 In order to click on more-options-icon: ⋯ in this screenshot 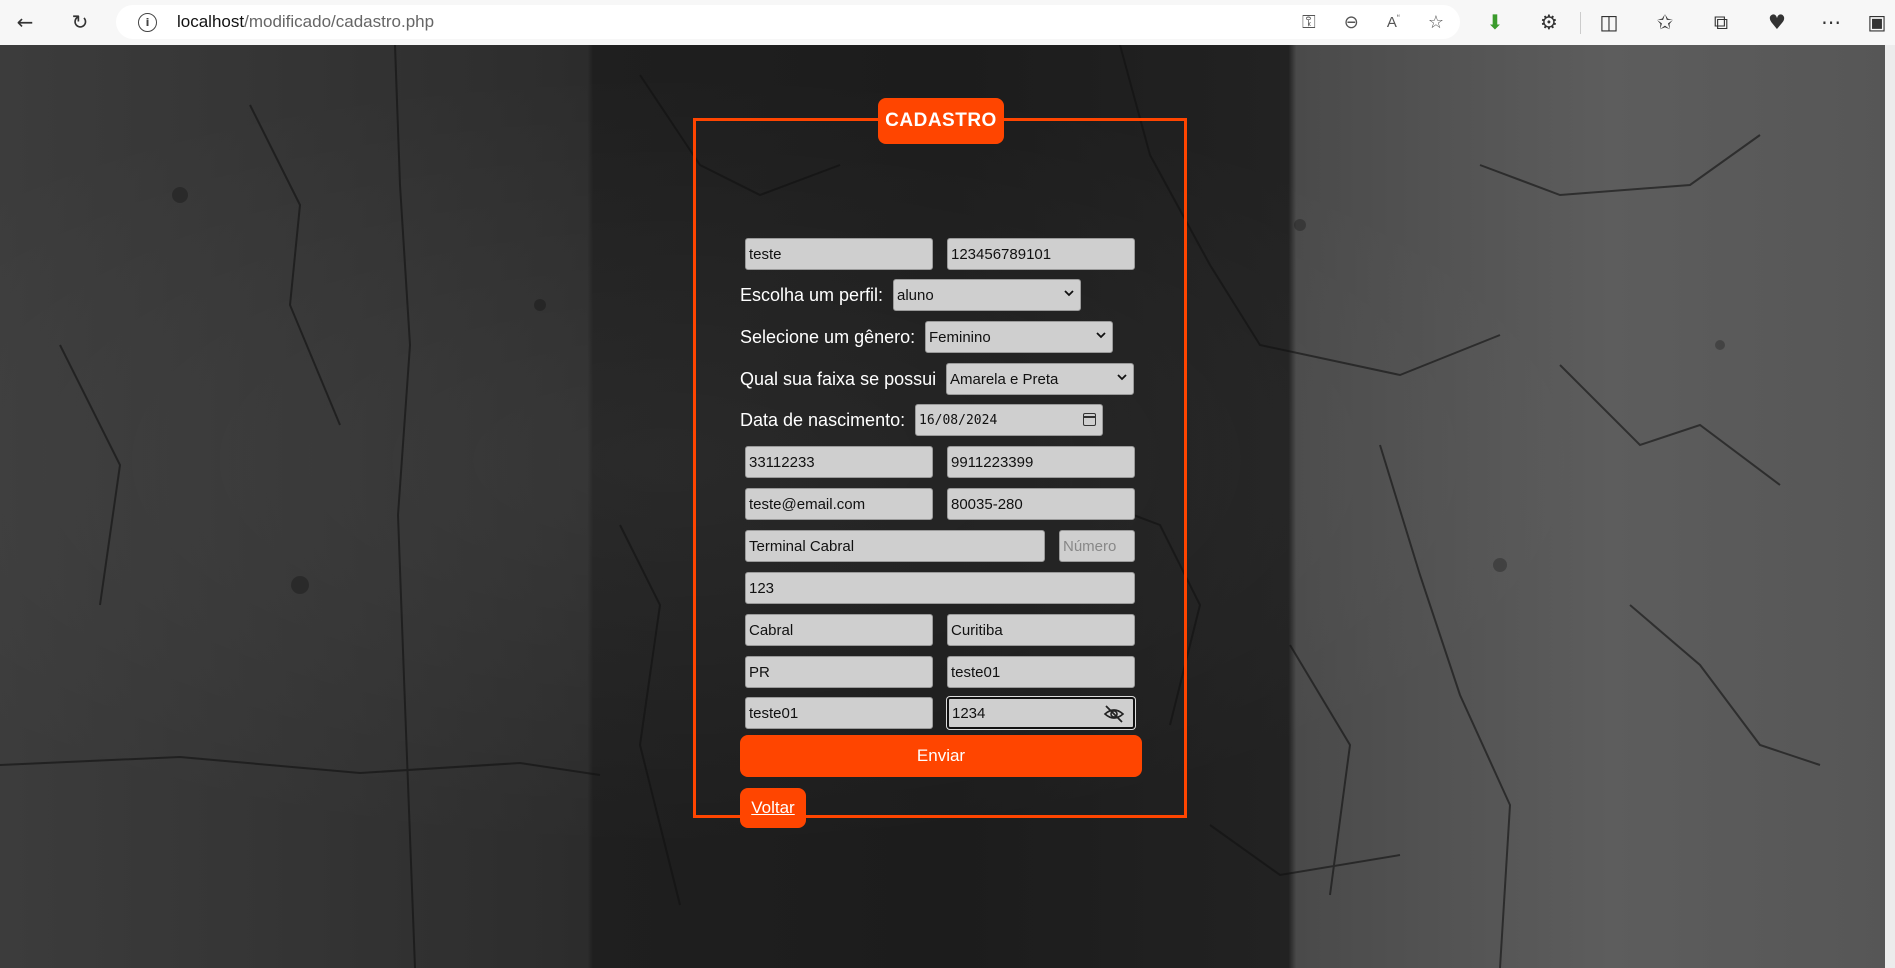, I will do `click(1831, 22)`.